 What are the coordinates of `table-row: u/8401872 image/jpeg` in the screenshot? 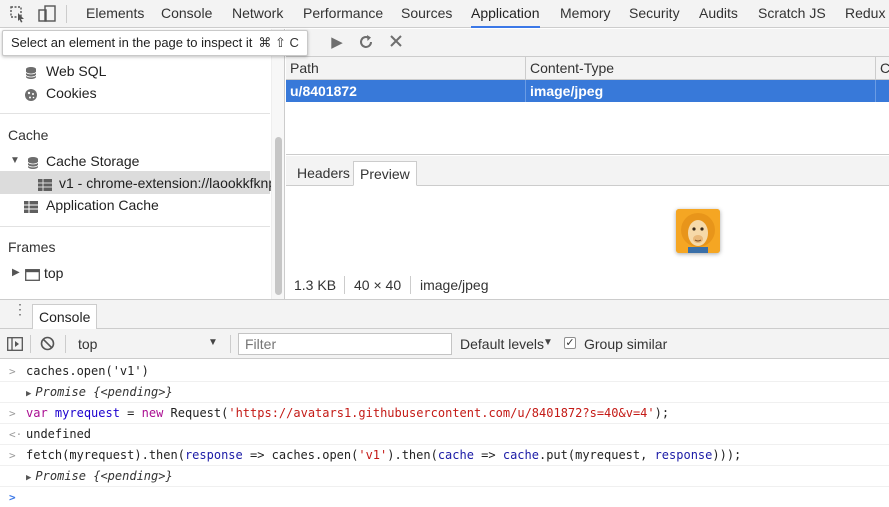 It's located at (587, 91).